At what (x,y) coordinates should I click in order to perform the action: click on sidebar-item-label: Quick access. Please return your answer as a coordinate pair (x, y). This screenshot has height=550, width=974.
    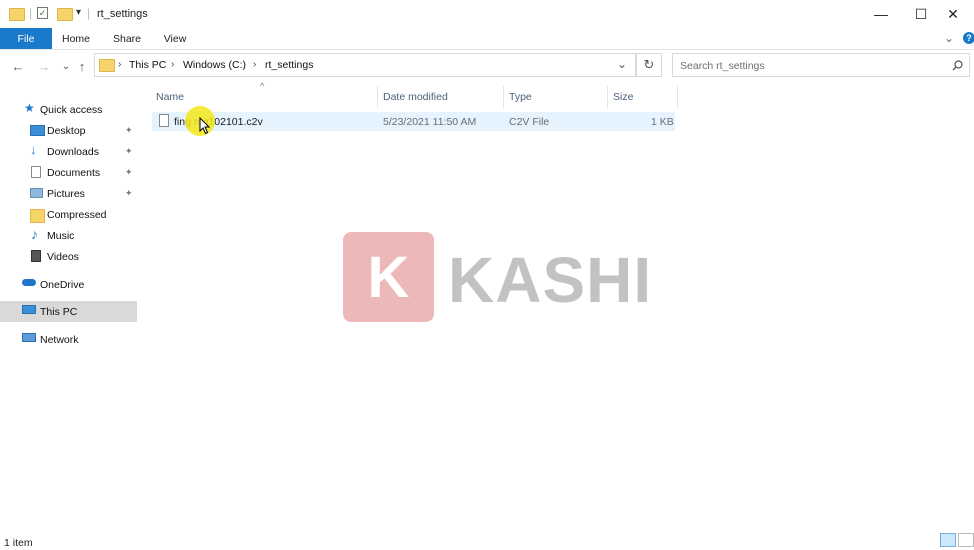
    Looking at the image, I should click on (71, 109).